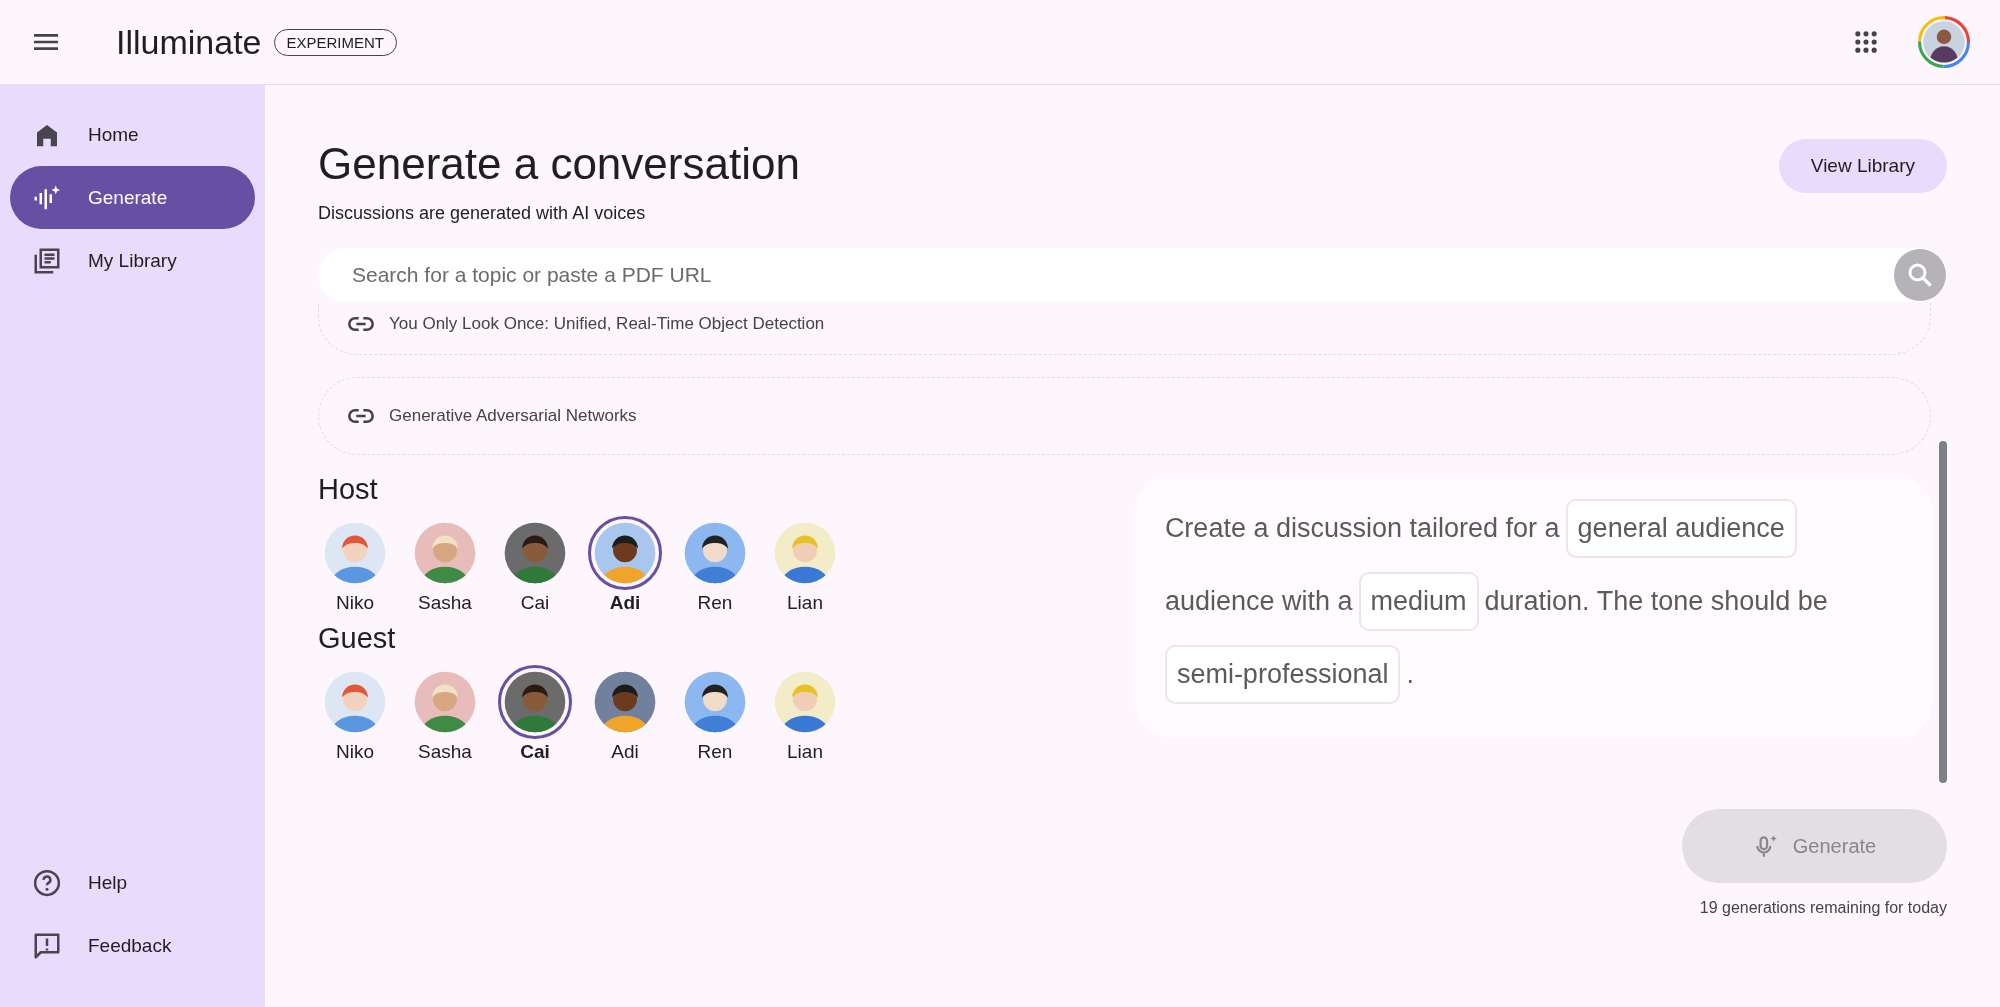 The height and width of the screenshot is (1007, 2000). What do you see at coordinates (132, 945) in the screenshot?
I see `nav-item: Feedback` at bounding box center [132, 945].